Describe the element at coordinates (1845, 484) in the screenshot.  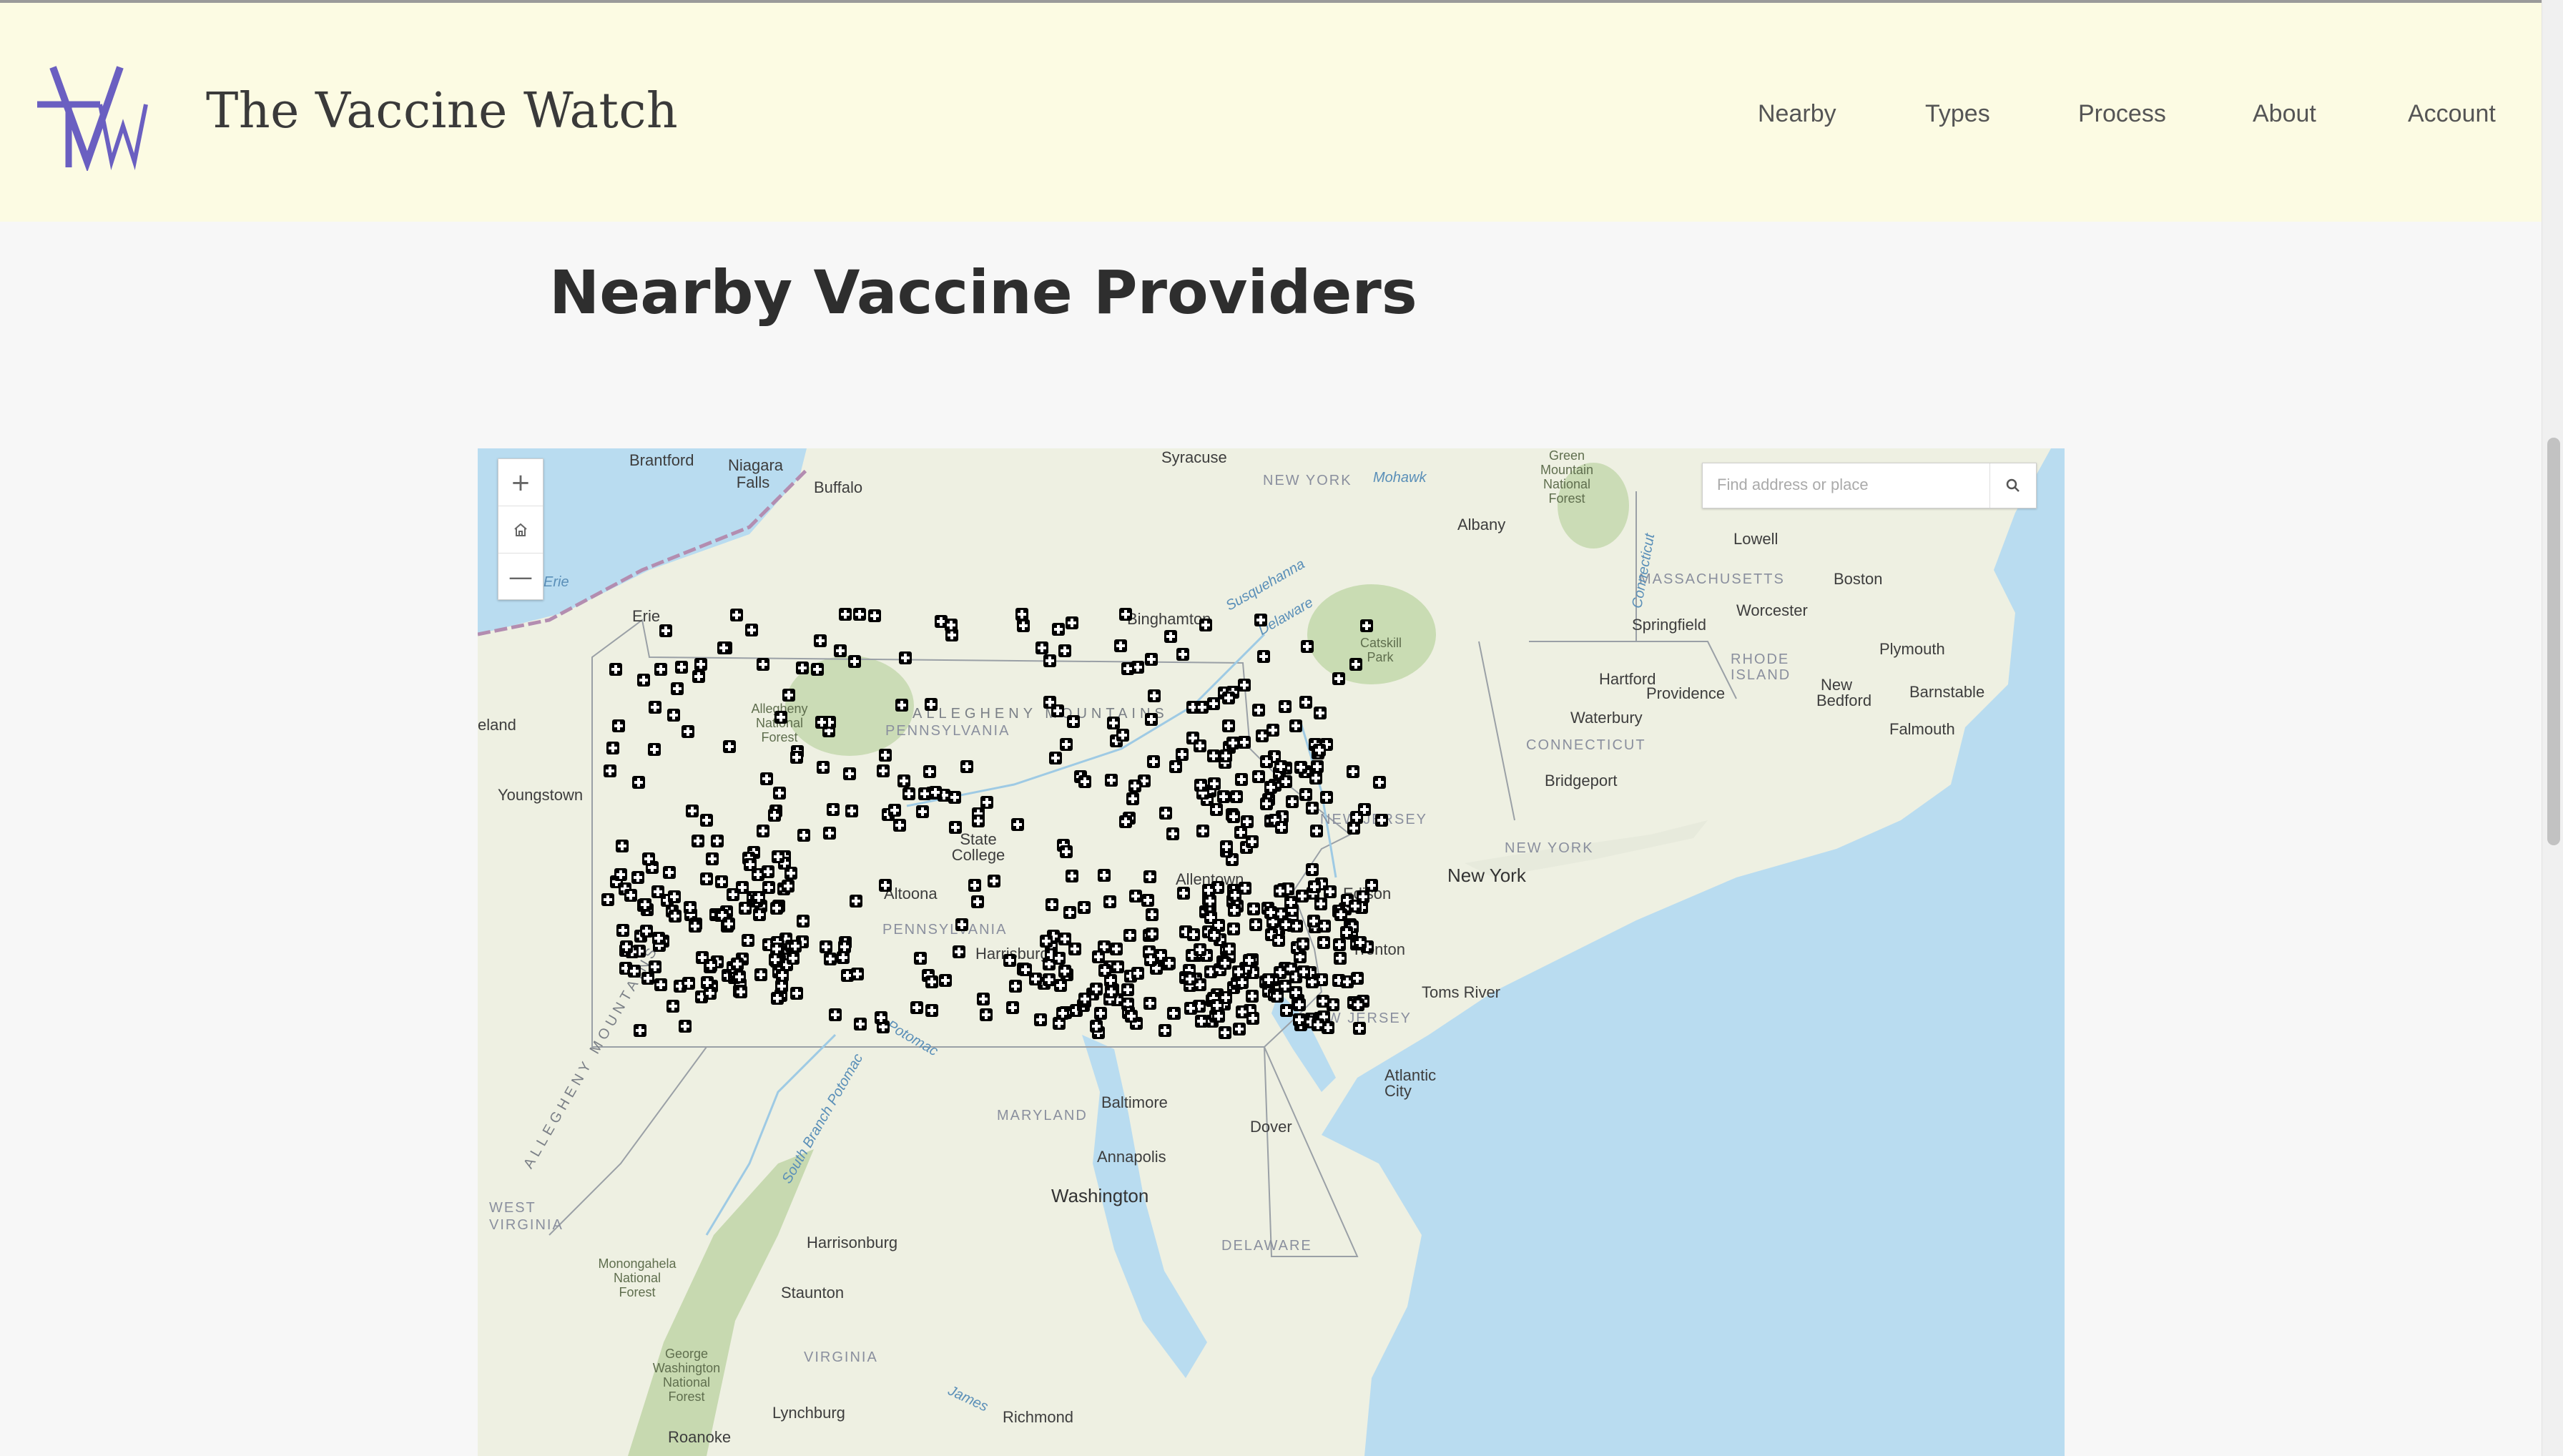
I see `map-search-input` at that location.